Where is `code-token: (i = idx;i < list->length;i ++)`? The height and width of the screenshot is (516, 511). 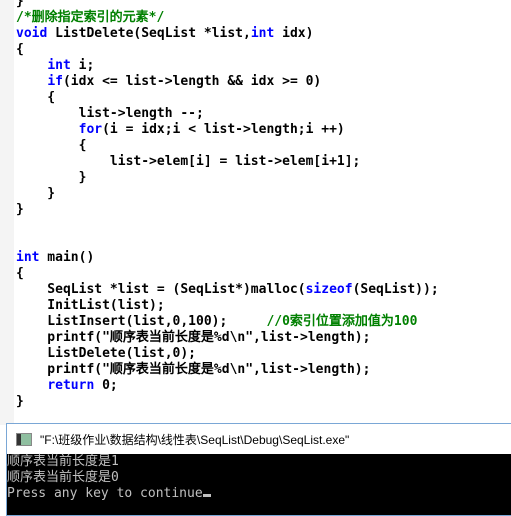
code-token: (i = idx;i < list->length;i ++) is located at coordinates (223, 129).